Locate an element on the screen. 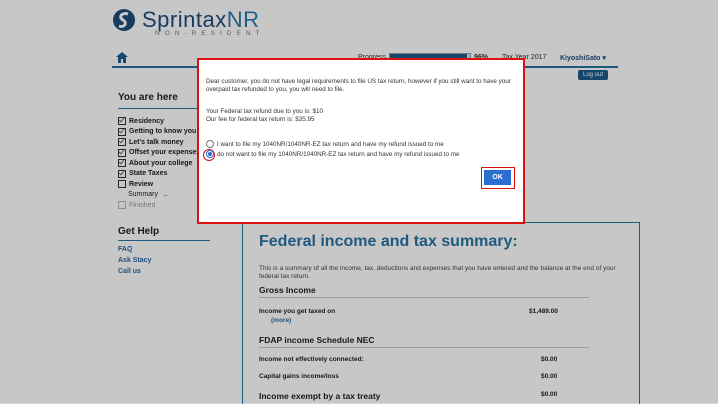 The height and width of the screenshot is (404, 718). ok-button: OK is located at coordinates (497, 177).